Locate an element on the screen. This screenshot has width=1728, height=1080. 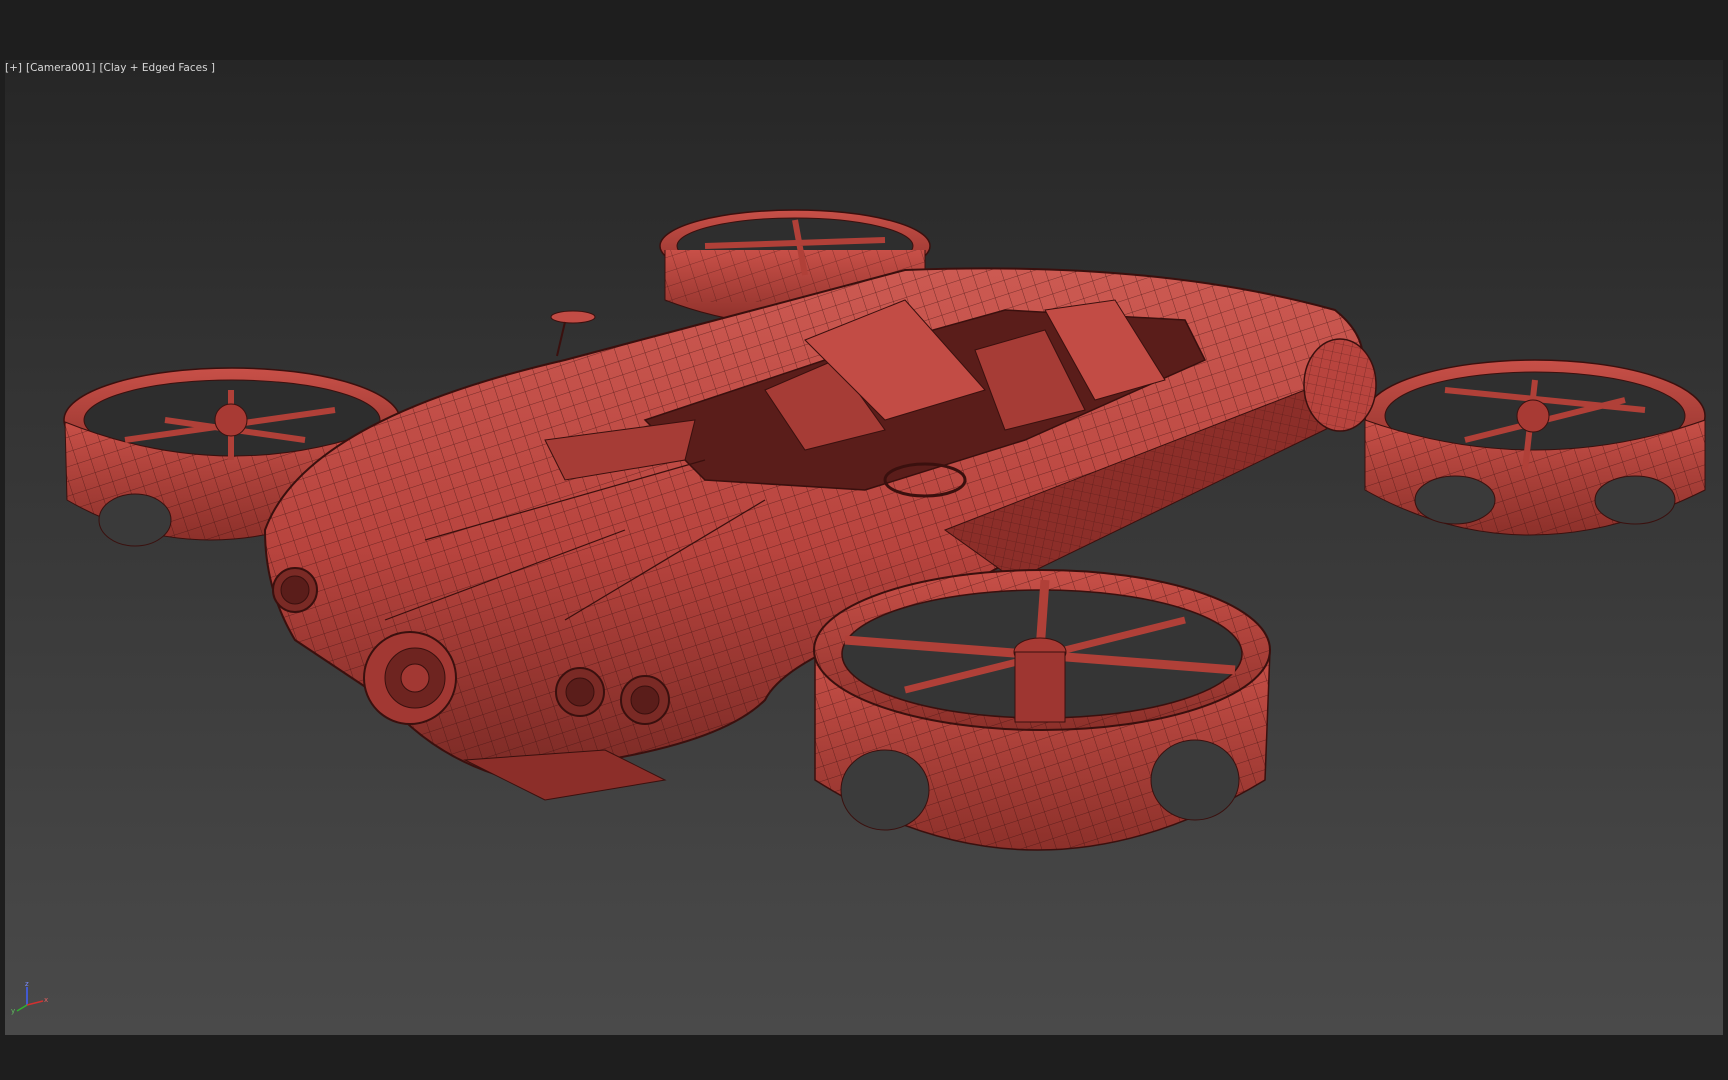
axis-gizmo-icon: z x y is located at coordinates (29, 997).